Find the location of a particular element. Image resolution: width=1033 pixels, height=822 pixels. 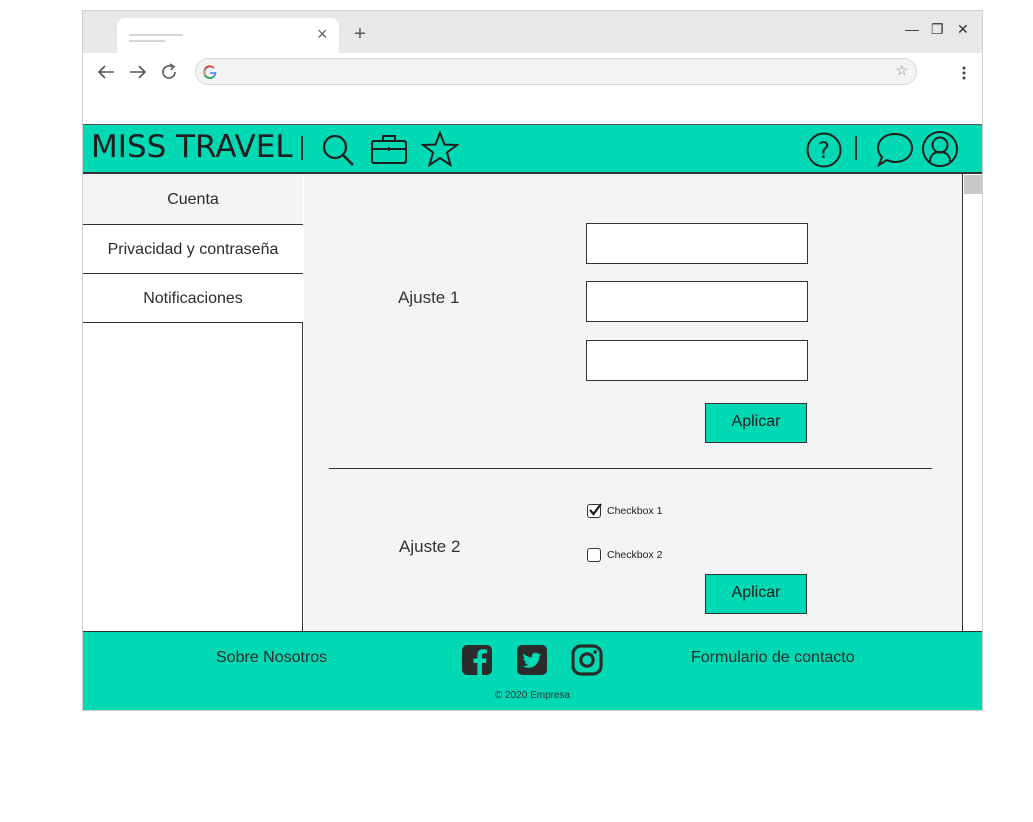

content-scrollbar is located at coordinates (972, 402).